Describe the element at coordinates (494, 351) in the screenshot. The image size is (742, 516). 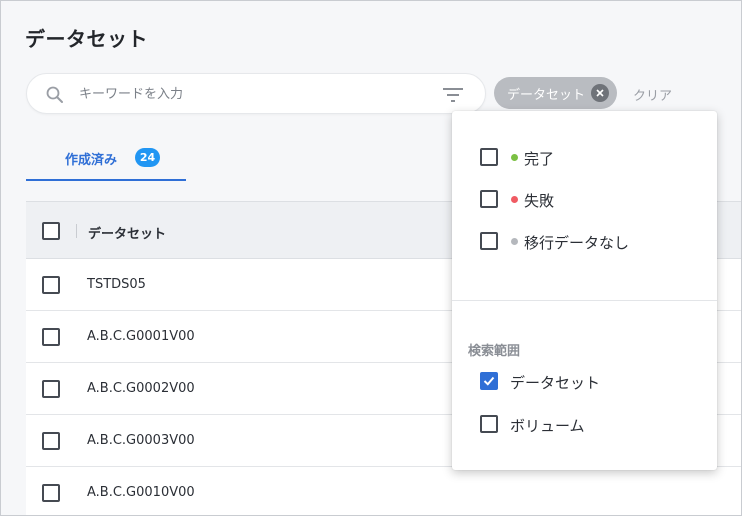
I see `scope-section-title: 検索範囲` at that location.